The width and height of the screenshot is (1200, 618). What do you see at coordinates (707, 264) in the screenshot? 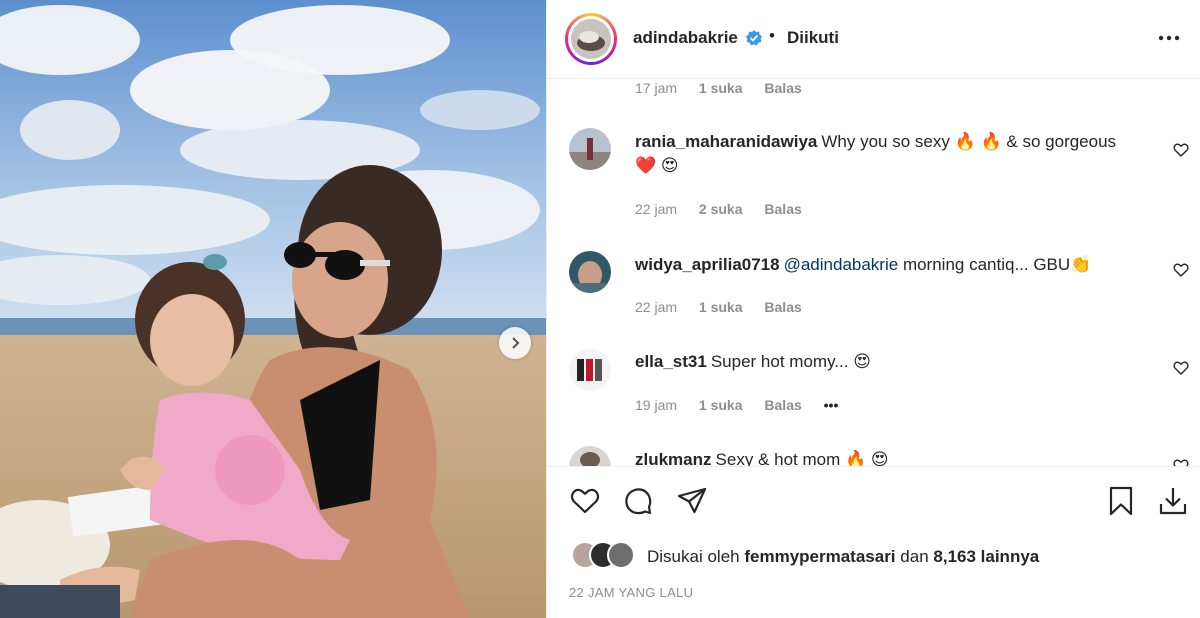
I see `comment-username: widya_aprilia0718` at bounding box center [707, 264].